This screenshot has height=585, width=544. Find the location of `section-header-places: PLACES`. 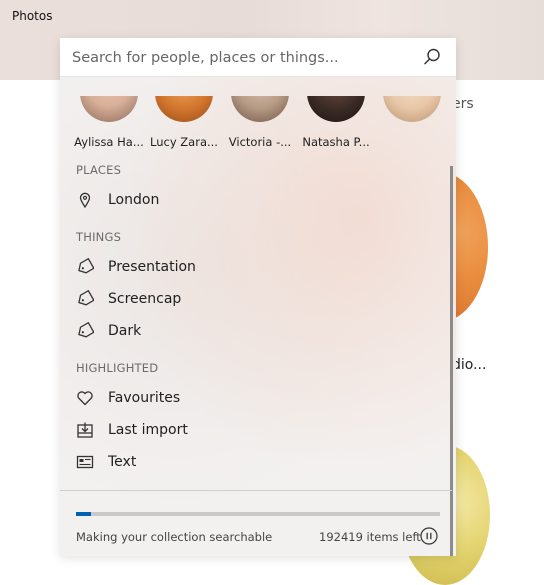

section-header-places: PLACES is located at coordinates (99, 170).